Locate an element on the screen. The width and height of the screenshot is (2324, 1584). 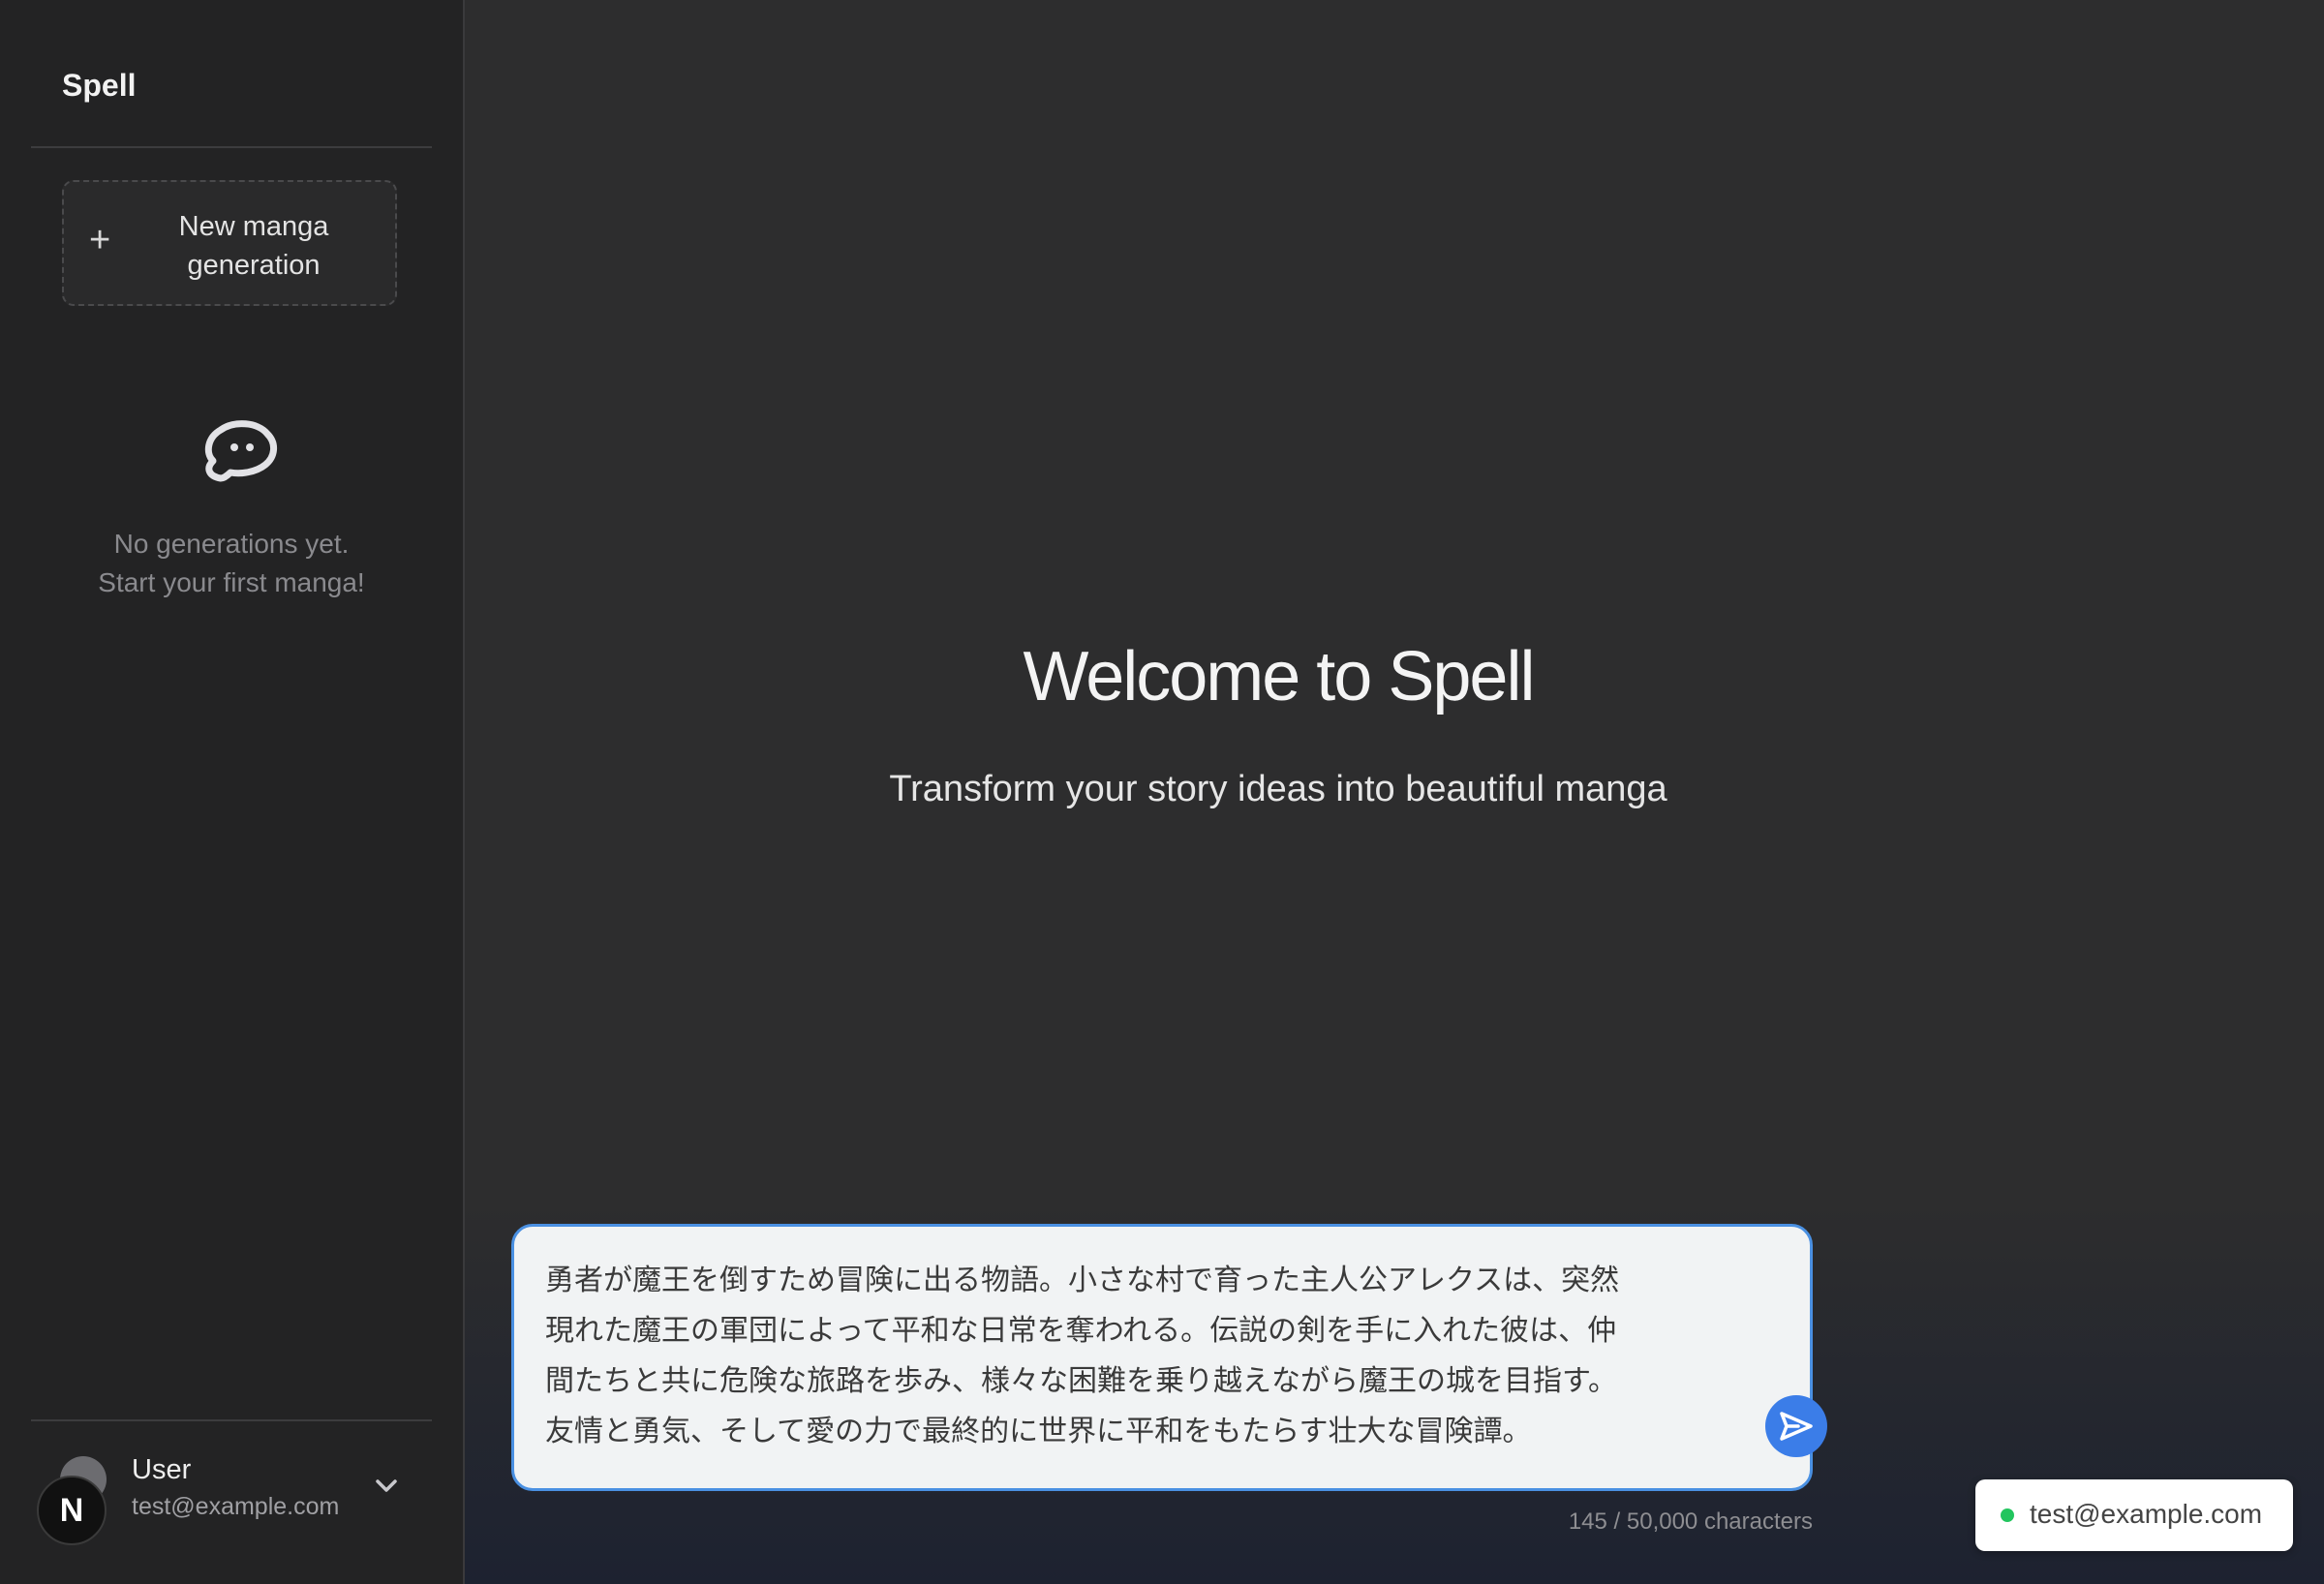
new-manga-generation-label: New manga generation is located at coordinates (254, 246).